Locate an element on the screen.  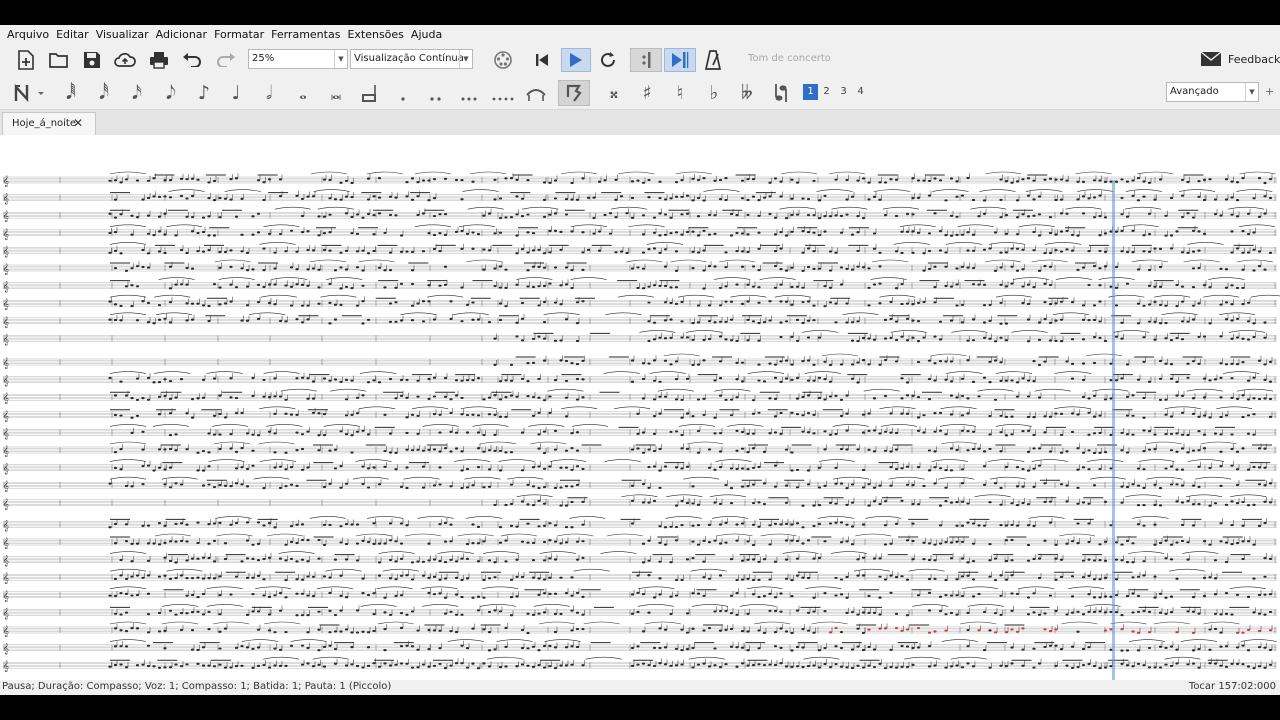
flat-button: ♭ is located at coordinates (714, 93).